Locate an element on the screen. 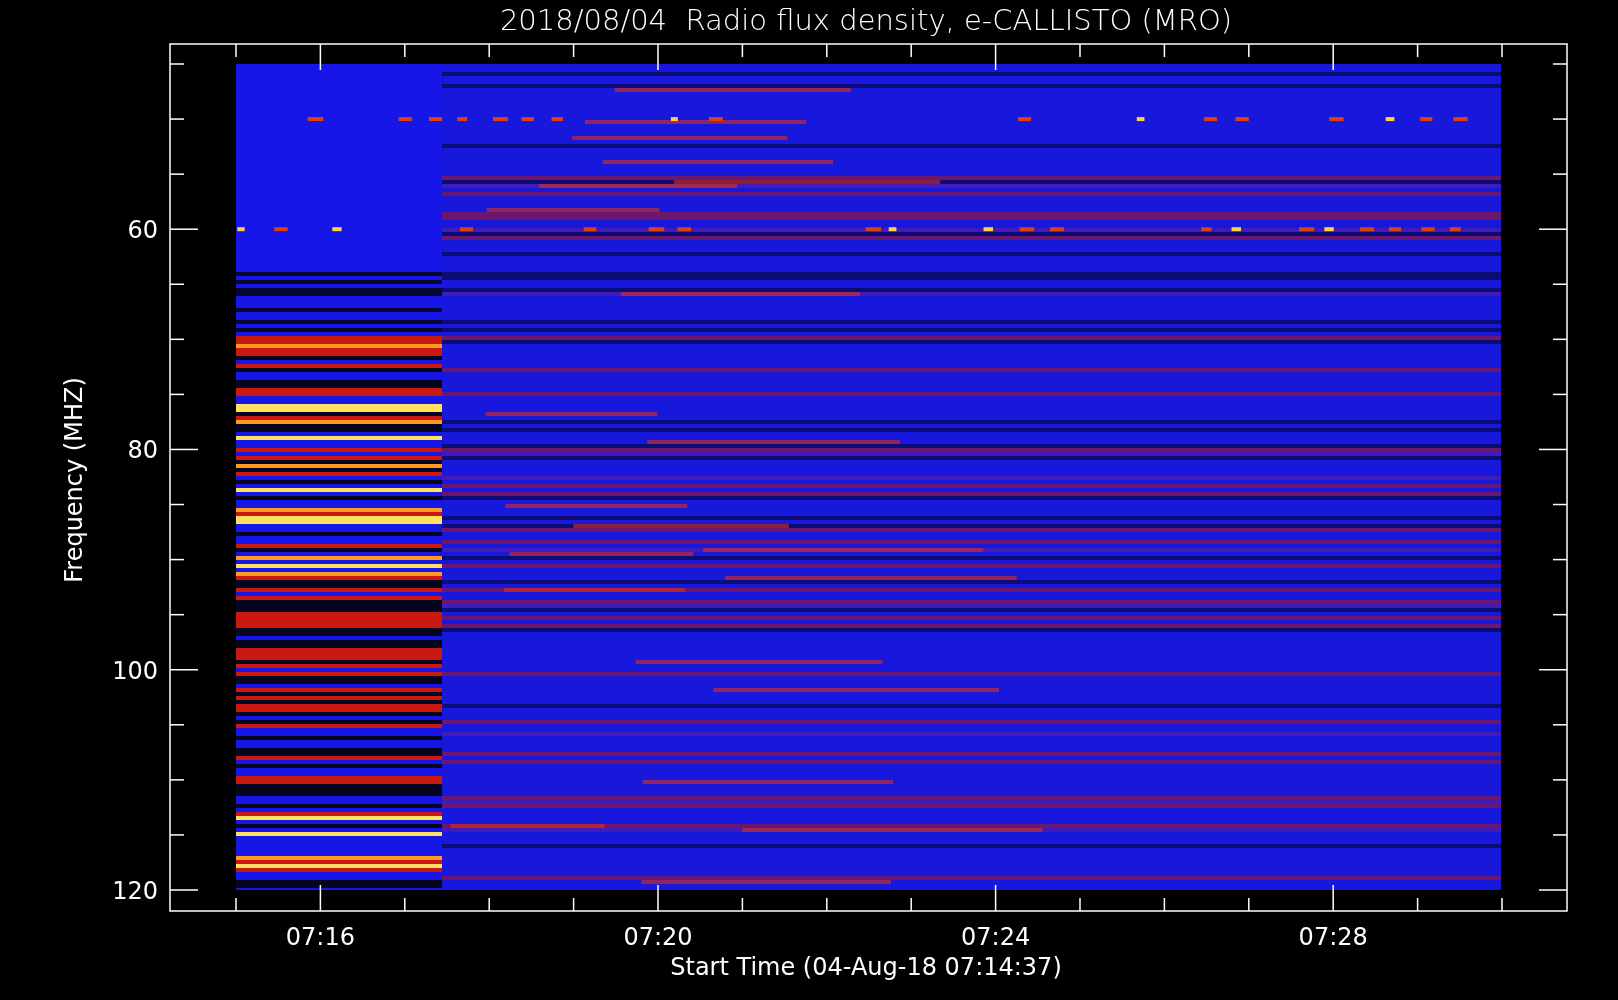 This screenshot has width=1618, height=1000. y-tick-label: 80 is located at coordinates (142, 450).